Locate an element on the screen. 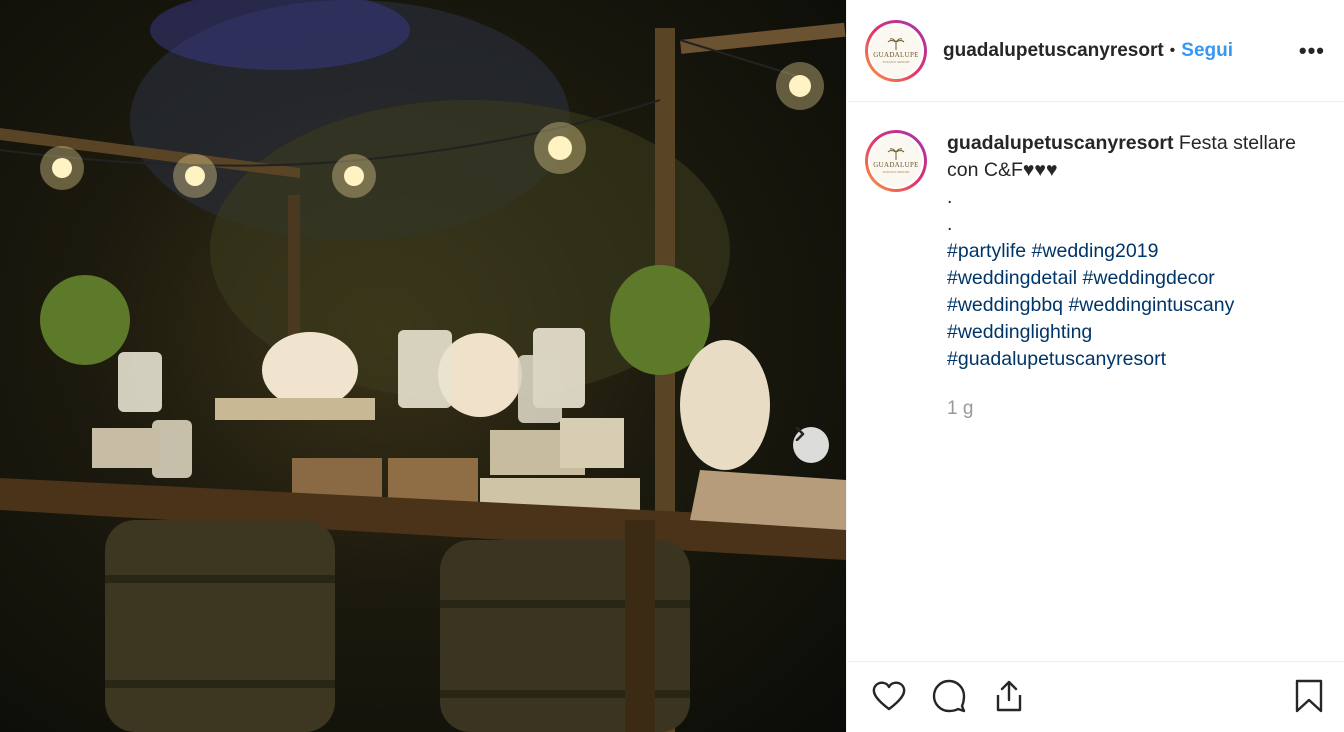  hashtag-link: #weddingdetail is located at coordinates (1012, 278).